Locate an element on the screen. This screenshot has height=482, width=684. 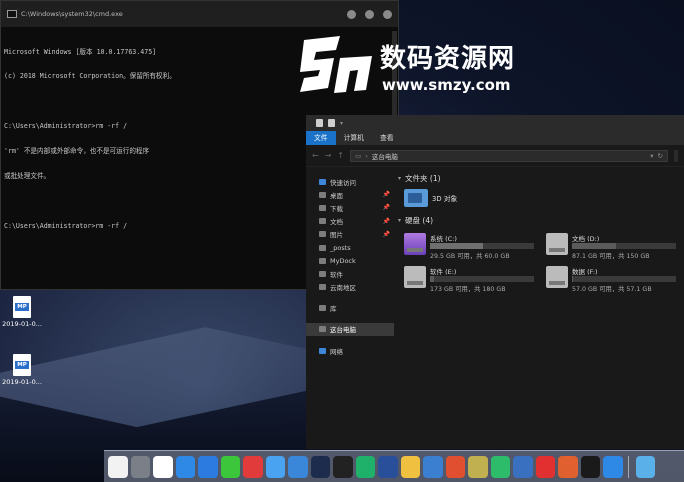
quick-access-toolbar-icon is located at coordinates (319, 123).